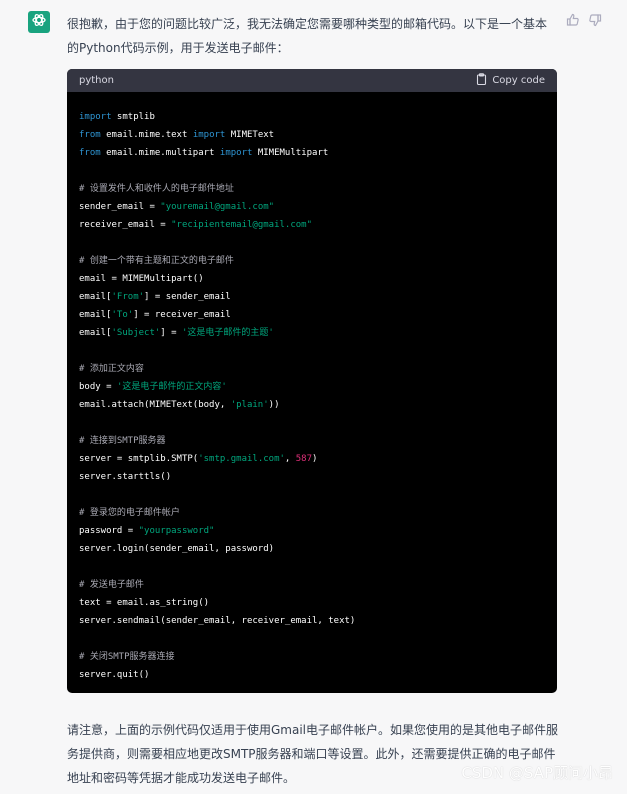 The width and height of the screenshot is (627, 794). What do you see at coordinates (146, 135) in the screenshot?
I see `code-token: email.mime.text` at bounding box center [146, 135].